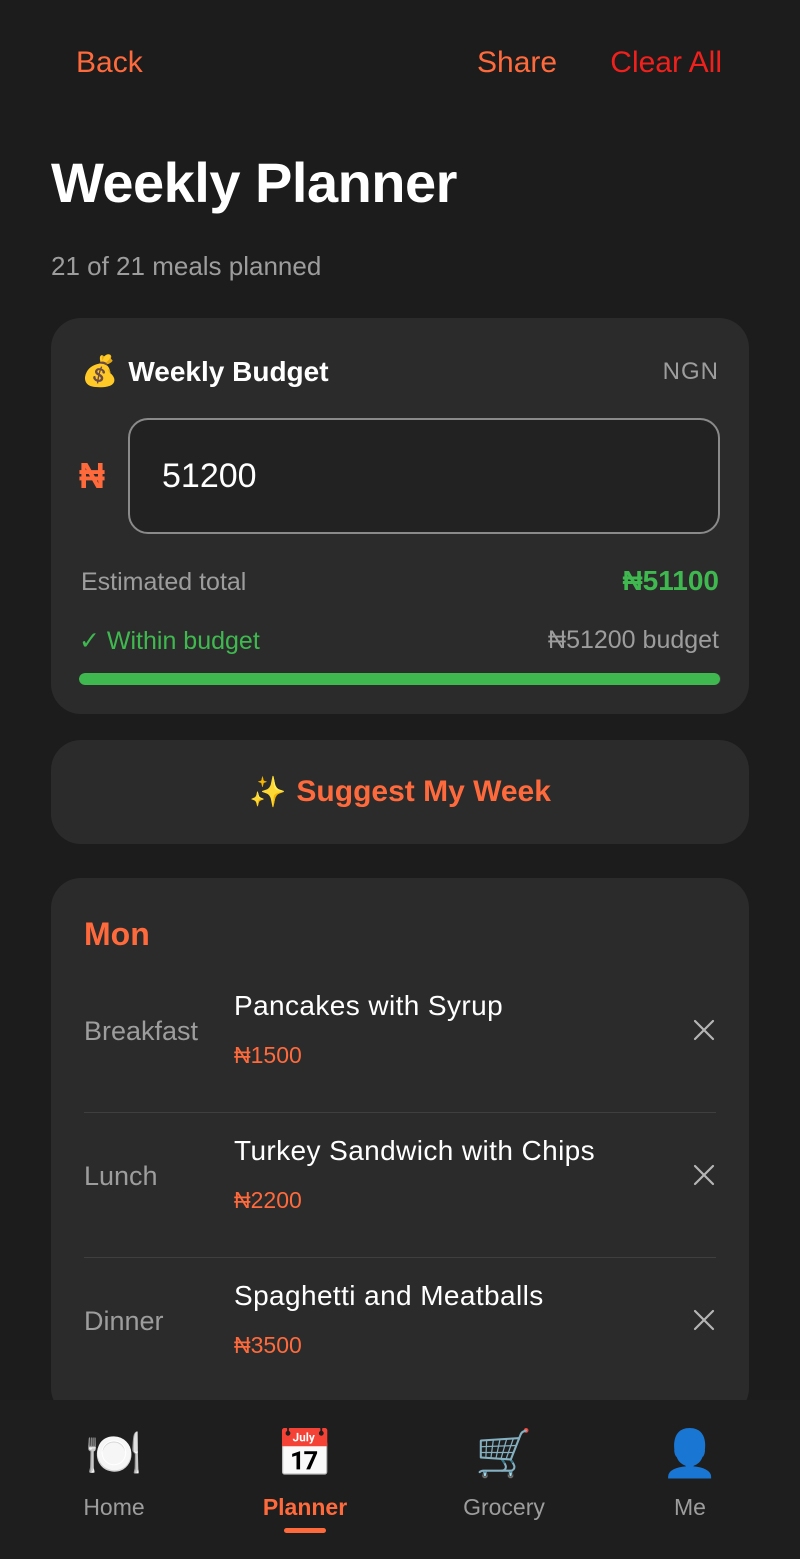 This screenshot has width=800, height=1559. I want to click on budget-progress-fill, so click(399, 679).